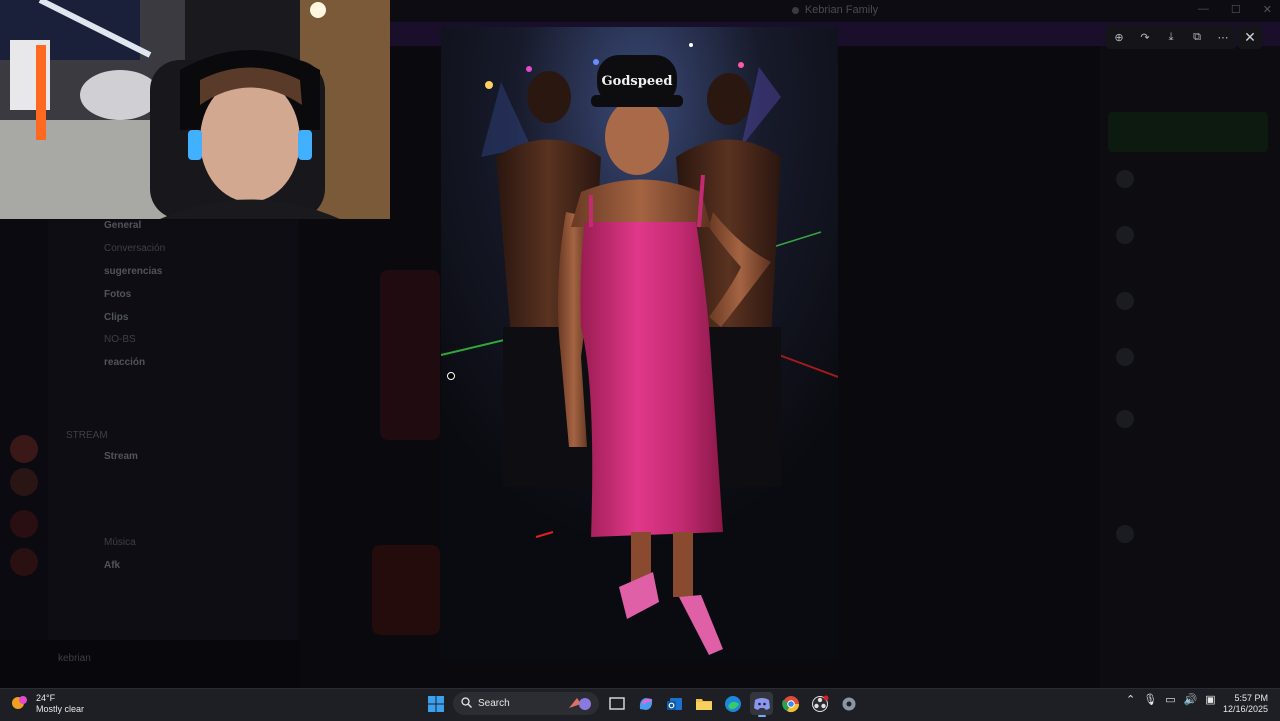  I want to click on network-icon: ▭, so click(1170, 699).